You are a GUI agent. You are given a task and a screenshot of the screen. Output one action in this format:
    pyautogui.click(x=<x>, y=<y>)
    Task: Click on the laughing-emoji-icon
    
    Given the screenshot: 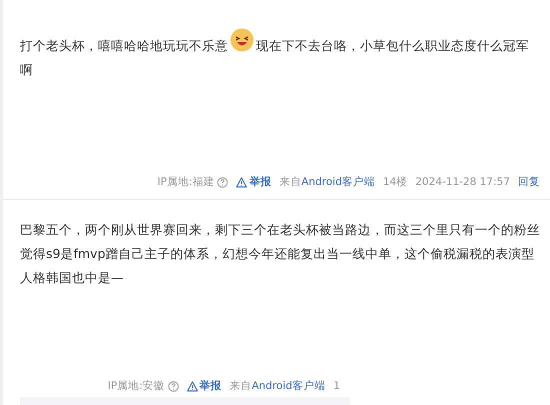 What is the action you would take?
    pyautogui.click(x=242, y=40)
    